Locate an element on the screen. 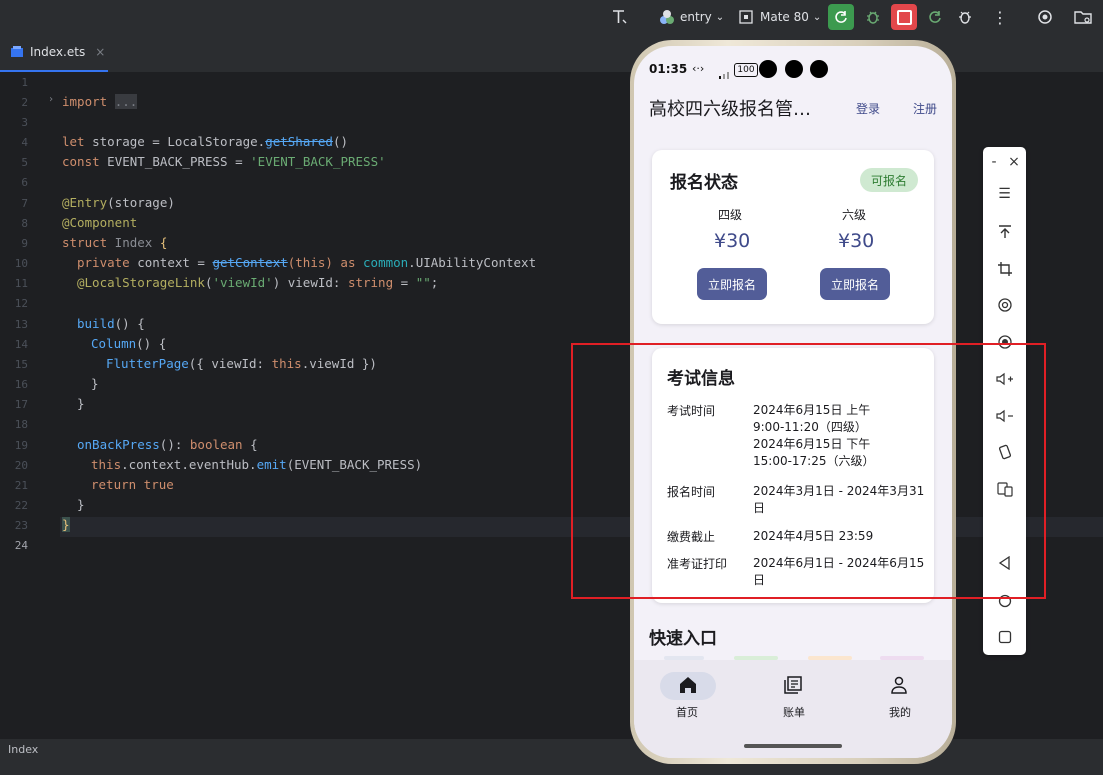 This screenshot has height=775, width=1103. cet6-register-button: 立即报名 is located at coordinates (855, 284).